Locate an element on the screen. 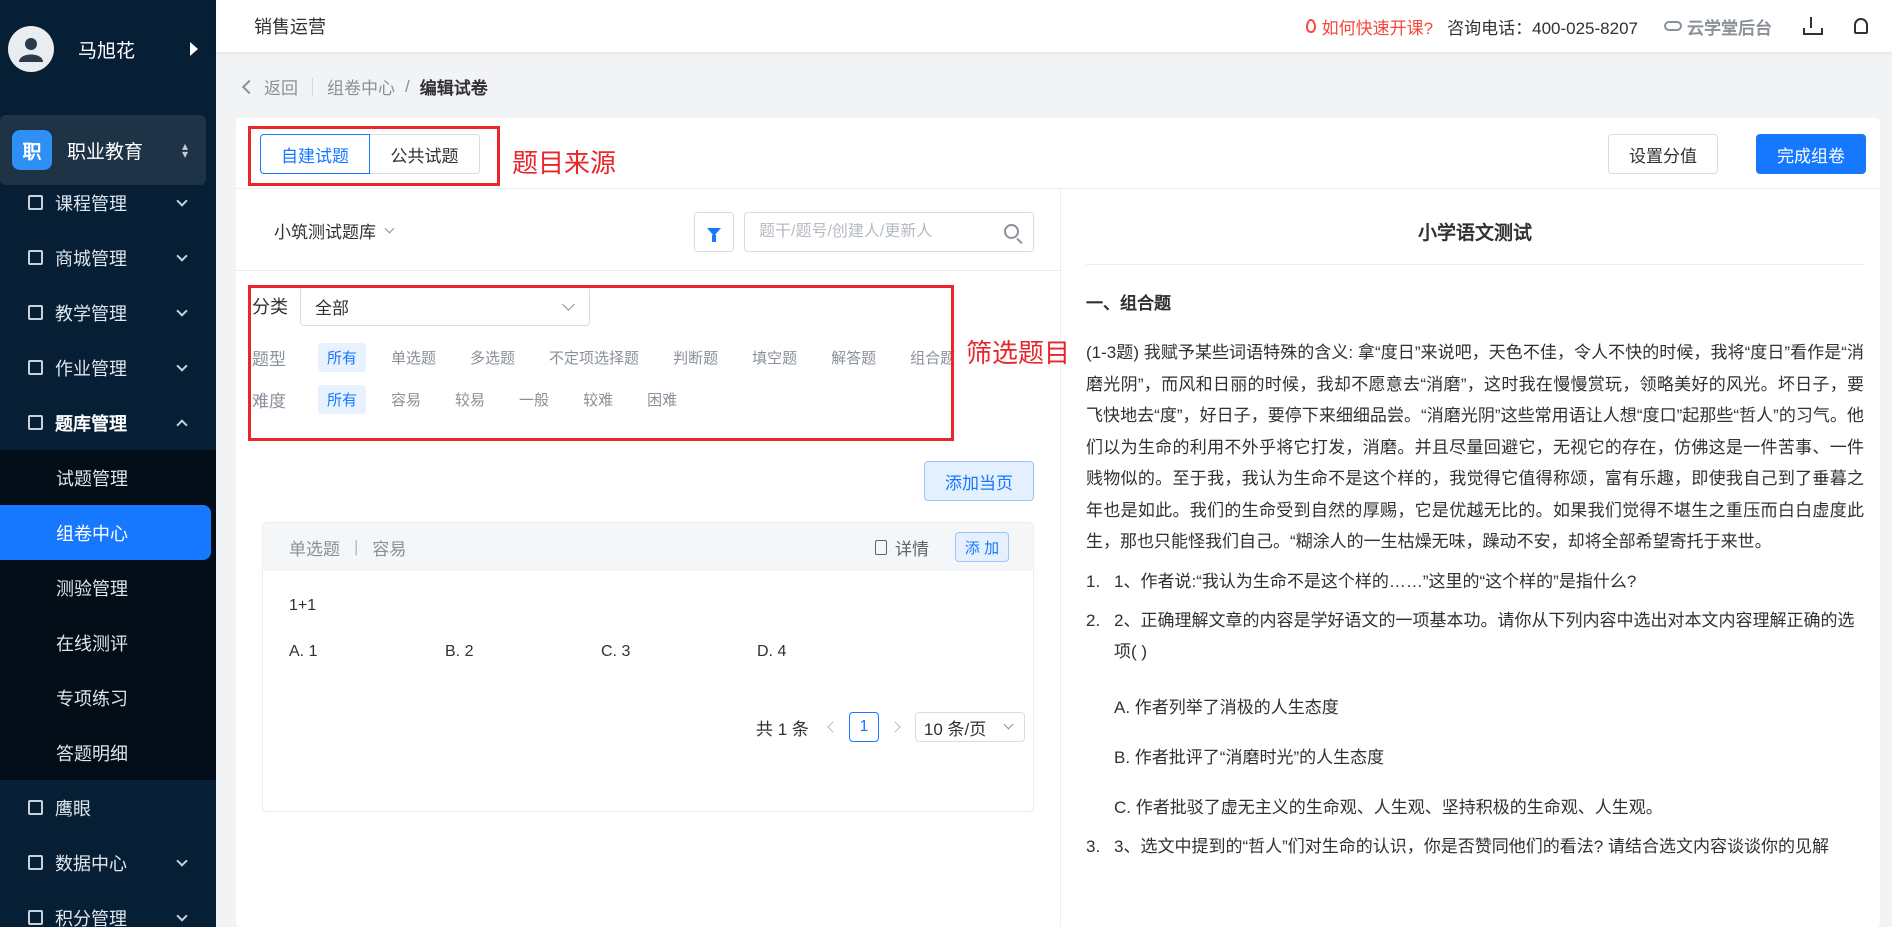 This screenshot has width=1892, height=927. sidebar-item-mall: 商城管理 is located at coordinates (108, 257).